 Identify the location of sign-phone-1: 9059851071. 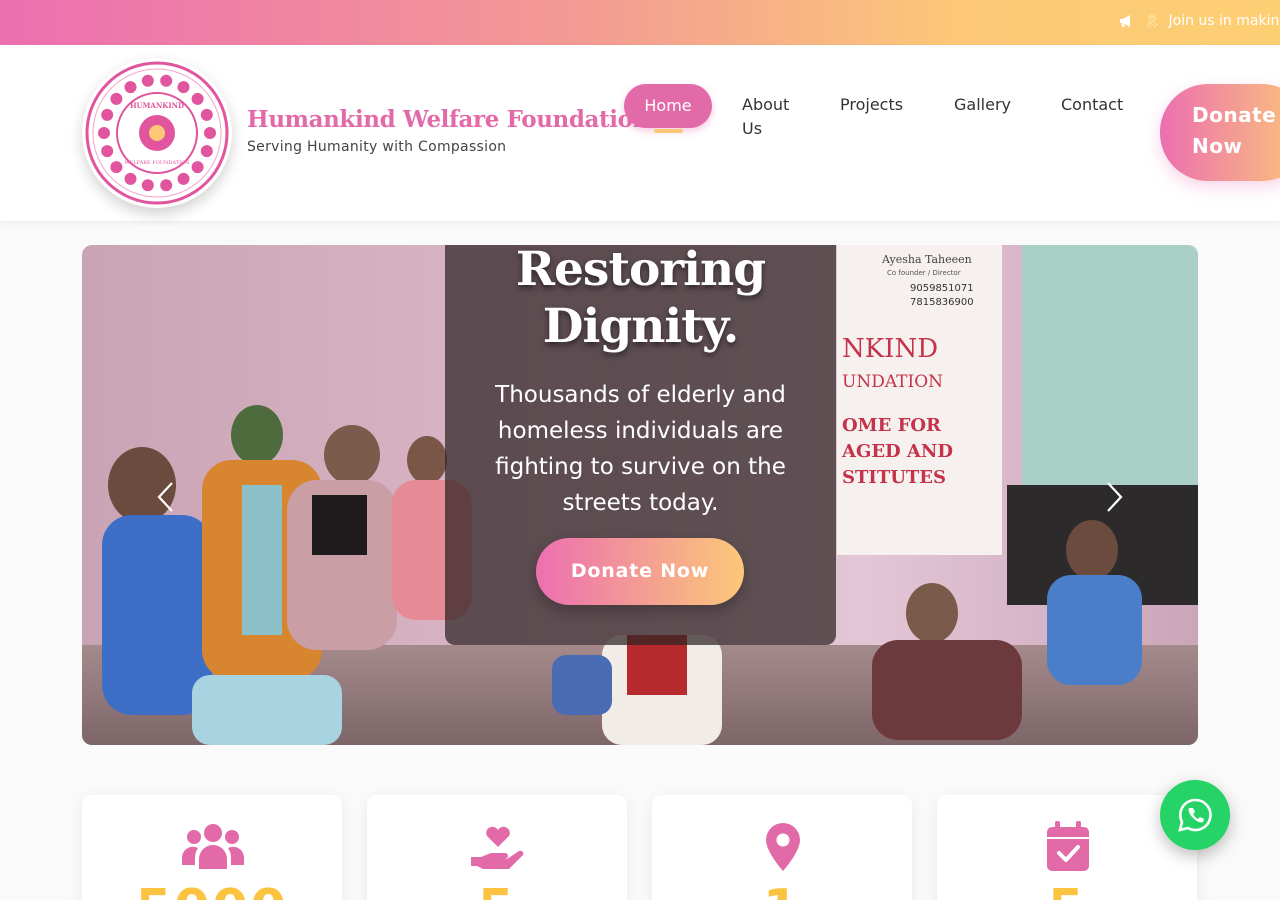
(942, 288).